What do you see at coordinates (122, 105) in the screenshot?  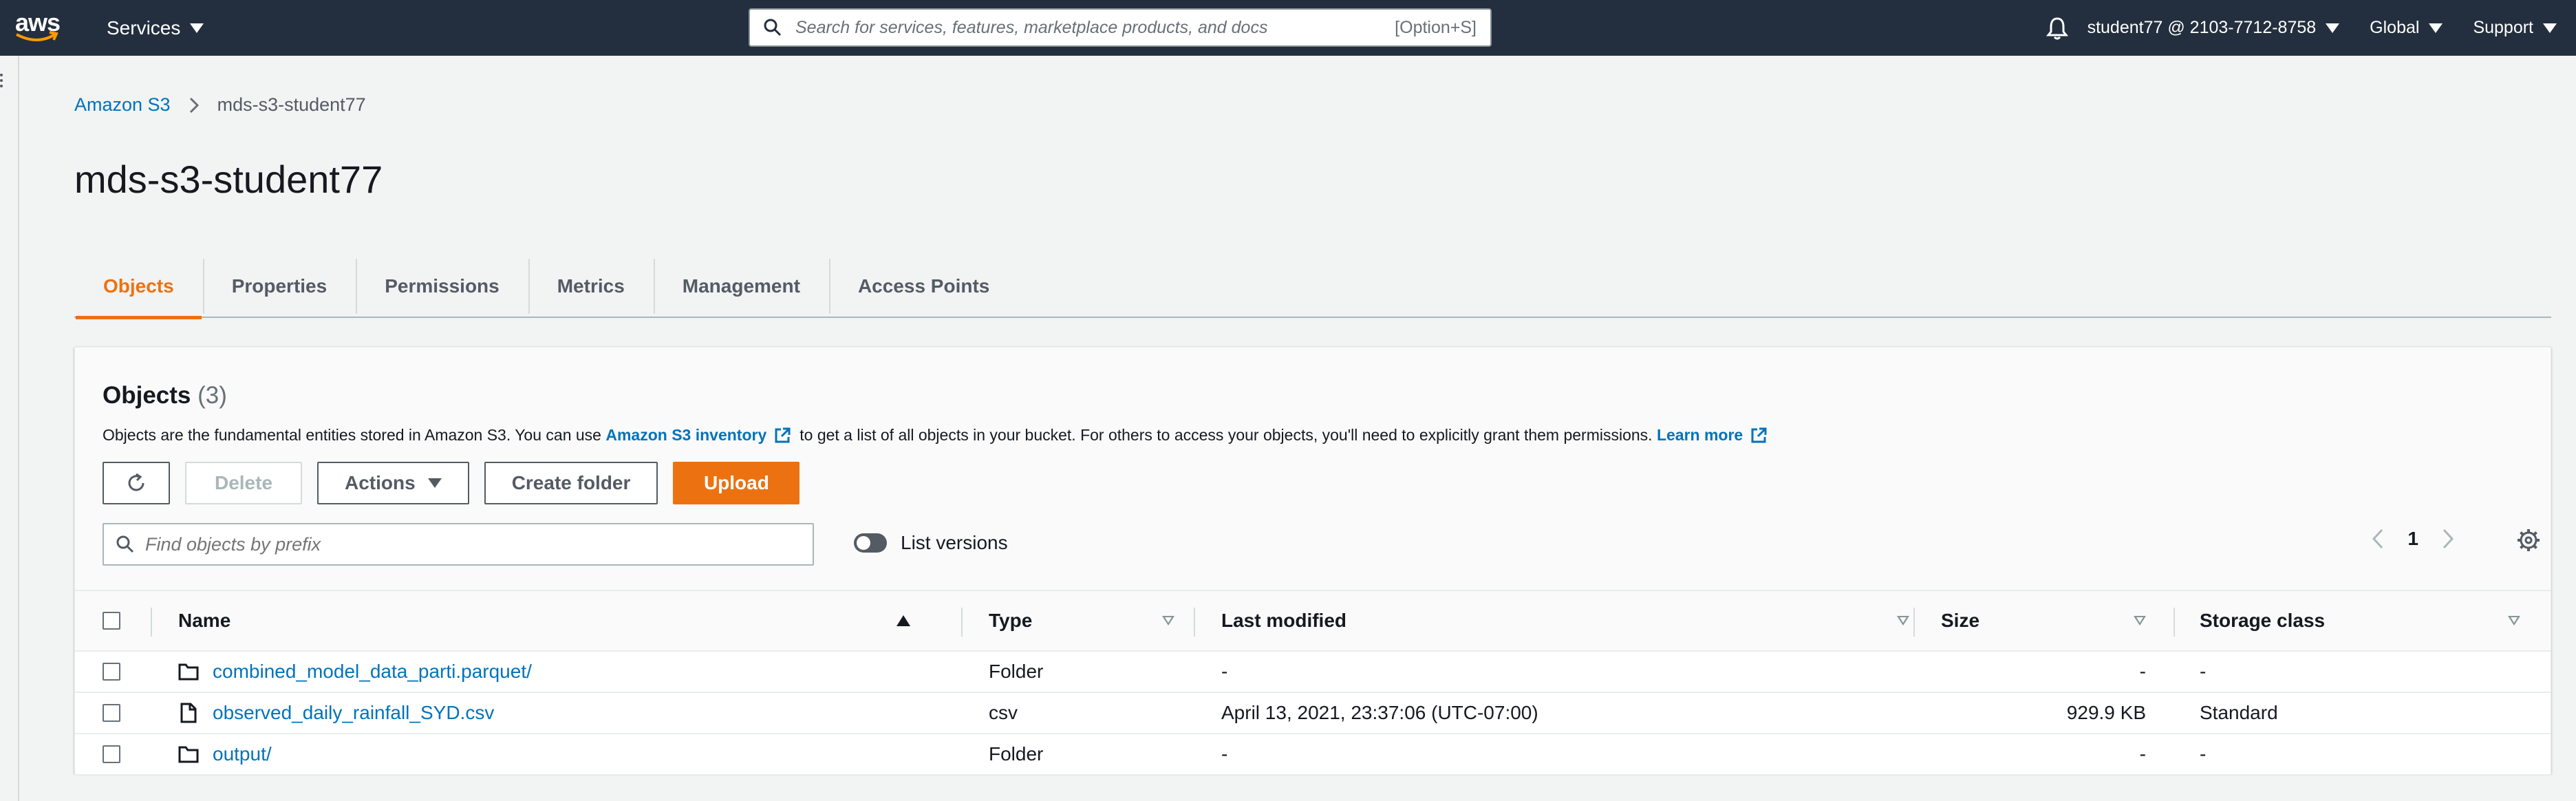 I see `breadcrumb-amazon-s3: Amazon S3` at bounding box center [122, 105].